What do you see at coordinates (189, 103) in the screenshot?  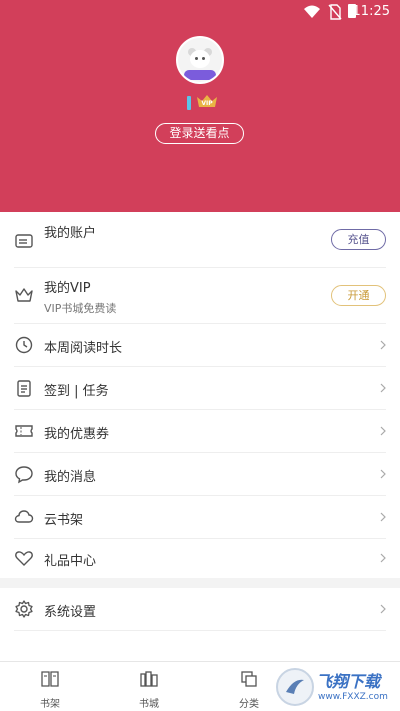 I see `user-level-tag` at bounding box center [189, 103].